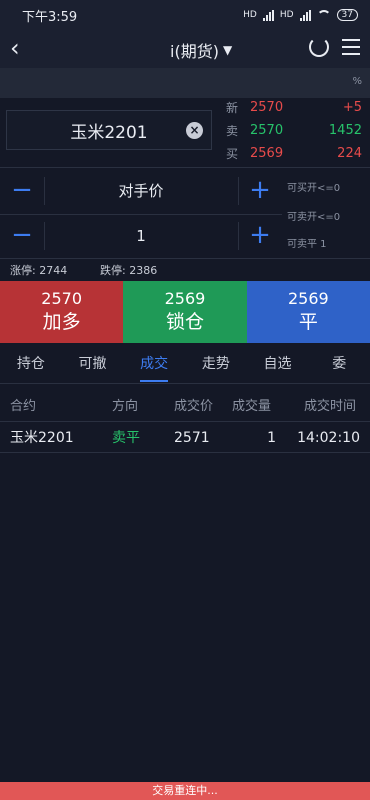 The image size is (370, 800). Describe the element at coordinates (352, 107) in the screenshot. I see `quote-change: +5` at that location.